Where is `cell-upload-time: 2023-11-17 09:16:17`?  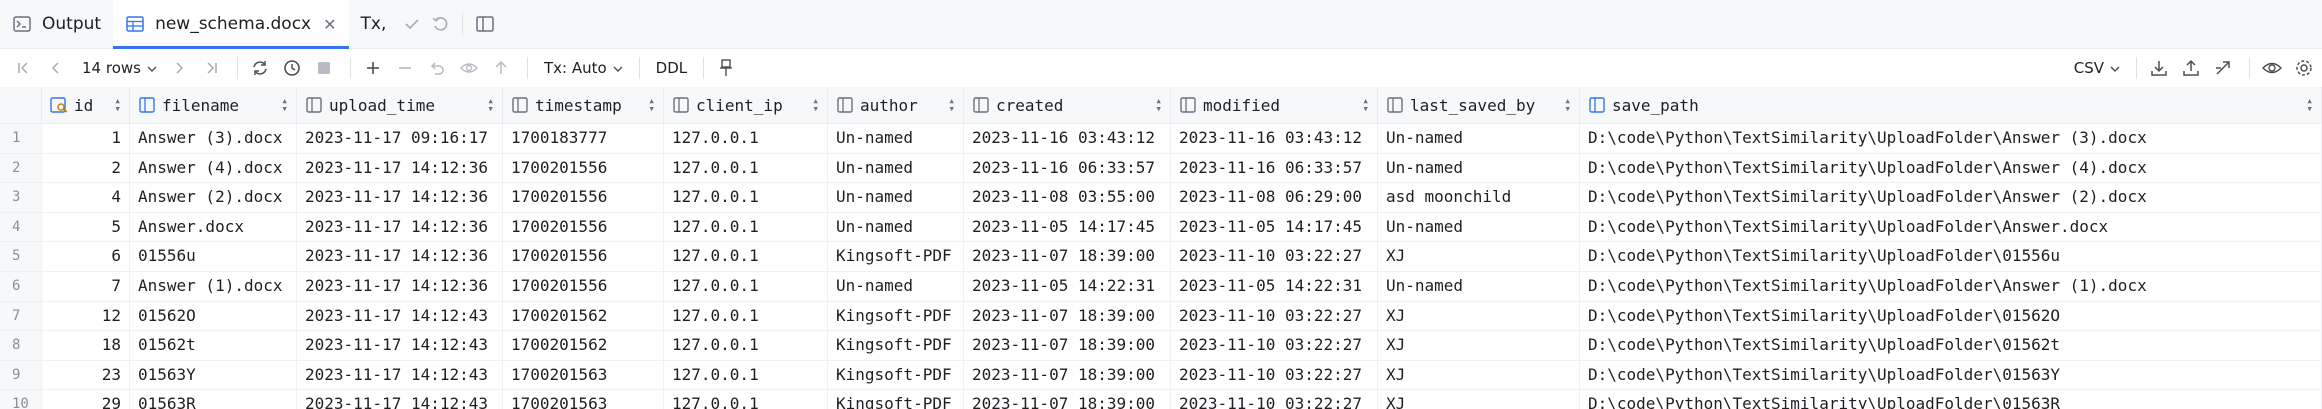
cell-upload-time: 2023-11-17 09:16:17 is located at coordinates (400, 138).